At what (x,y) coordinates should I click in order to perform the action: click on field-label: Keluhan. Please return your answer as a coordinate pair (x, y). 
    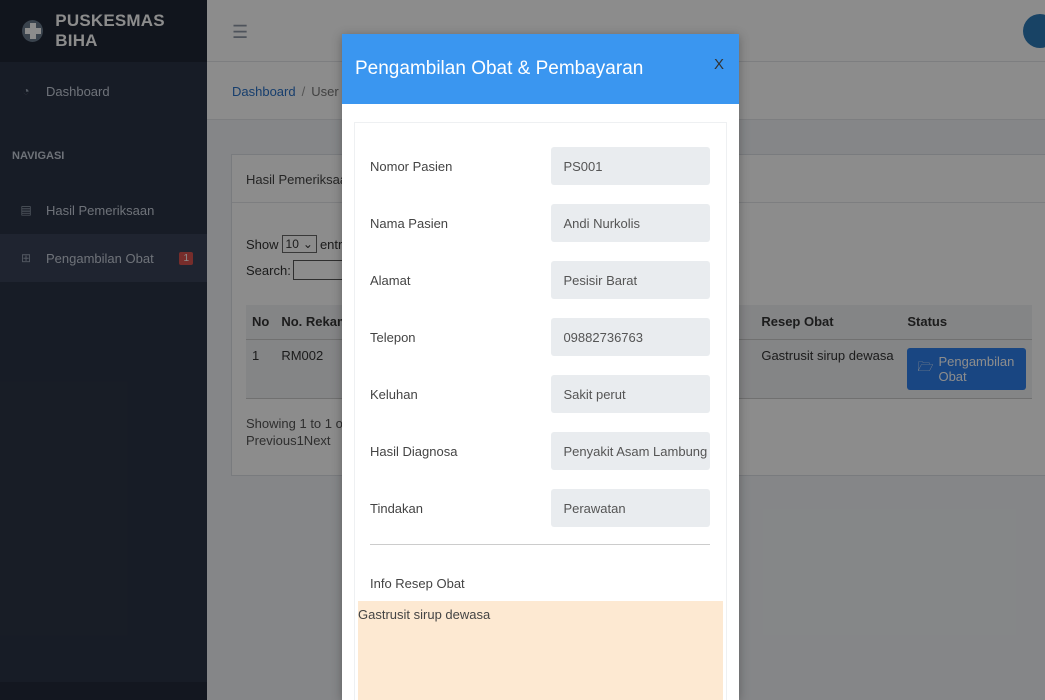
    Looking at the image, I should click on (394, 394).